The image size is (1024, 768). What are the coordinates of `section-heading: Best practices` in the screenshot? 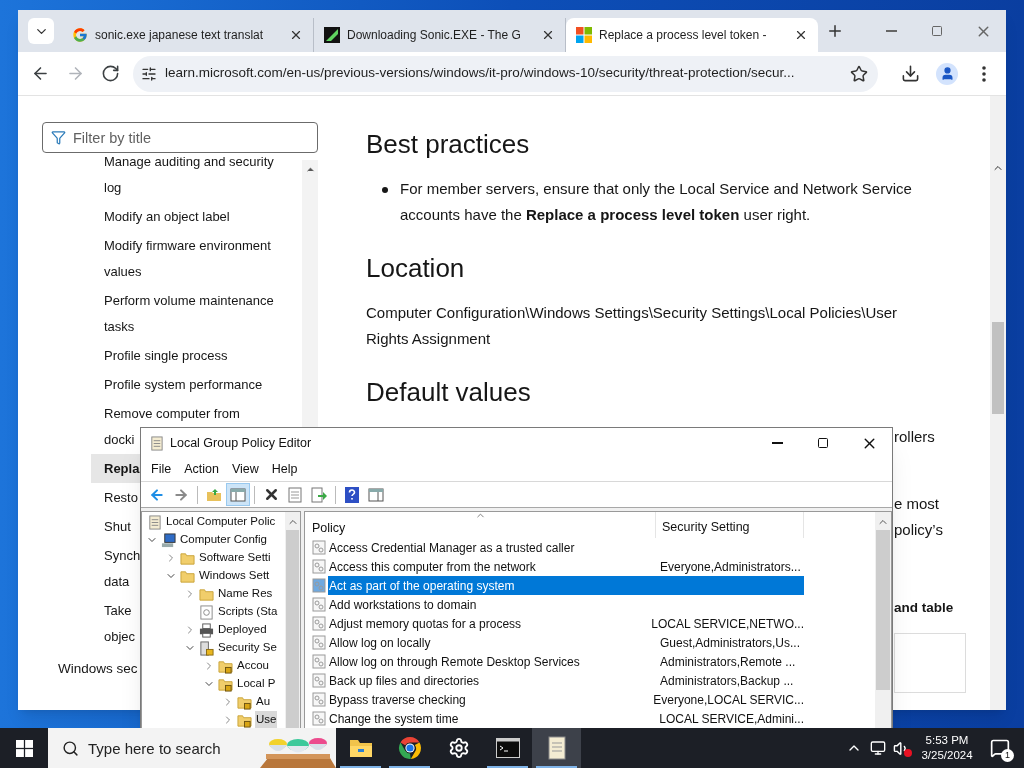 It's located at (448, 144).